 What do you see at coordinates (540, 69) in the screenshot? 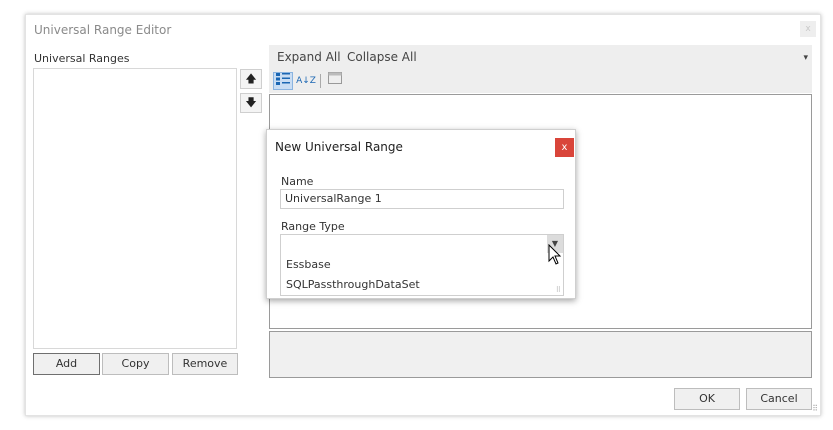
I see `property-toolbar: Expand All Collapse All ▾ A↓Z` at bounding box center [540, 69].